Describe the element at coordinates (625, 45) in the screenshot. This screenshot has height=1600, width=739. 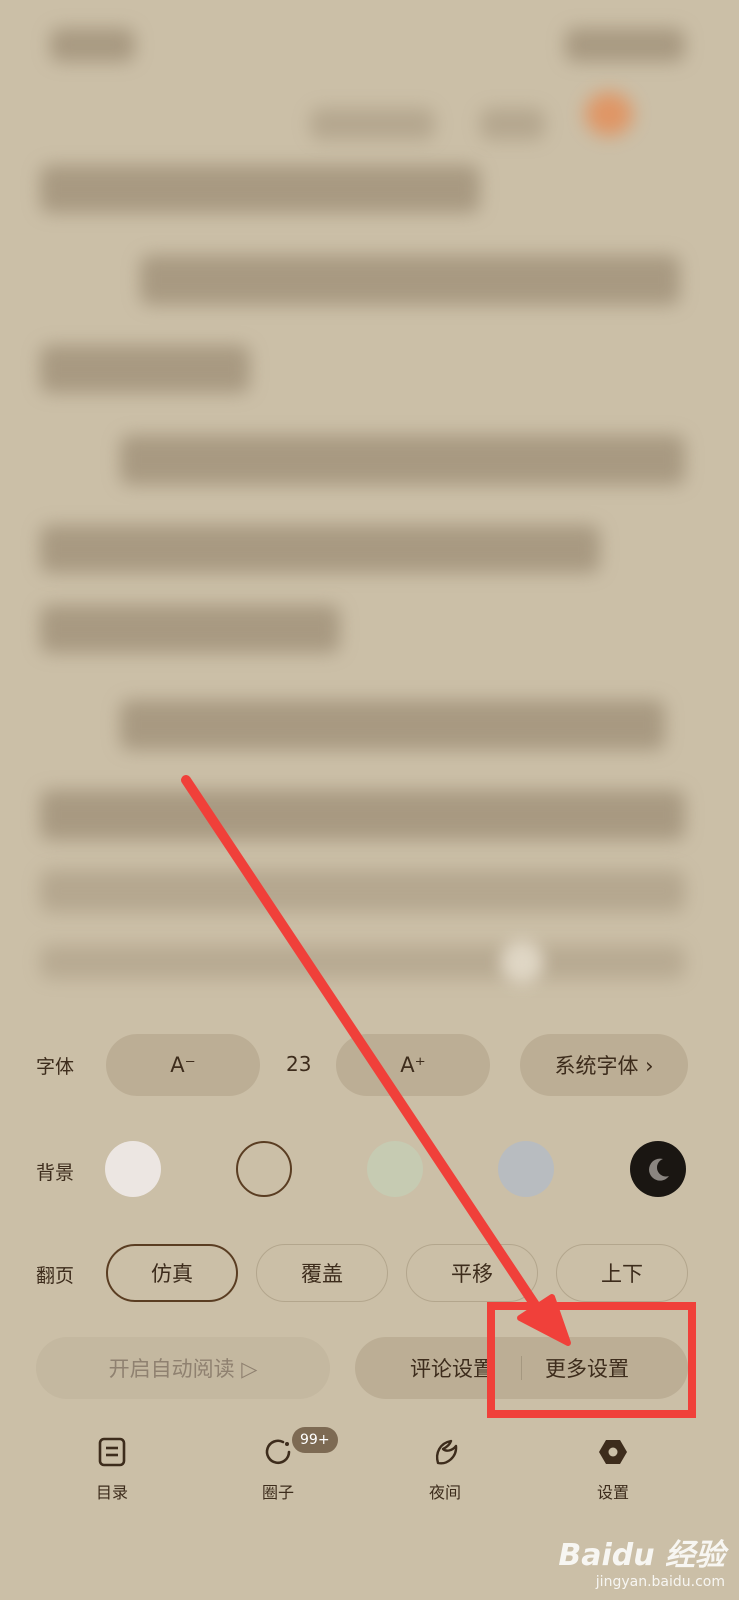
I see `blurred-status-icons` at that location.